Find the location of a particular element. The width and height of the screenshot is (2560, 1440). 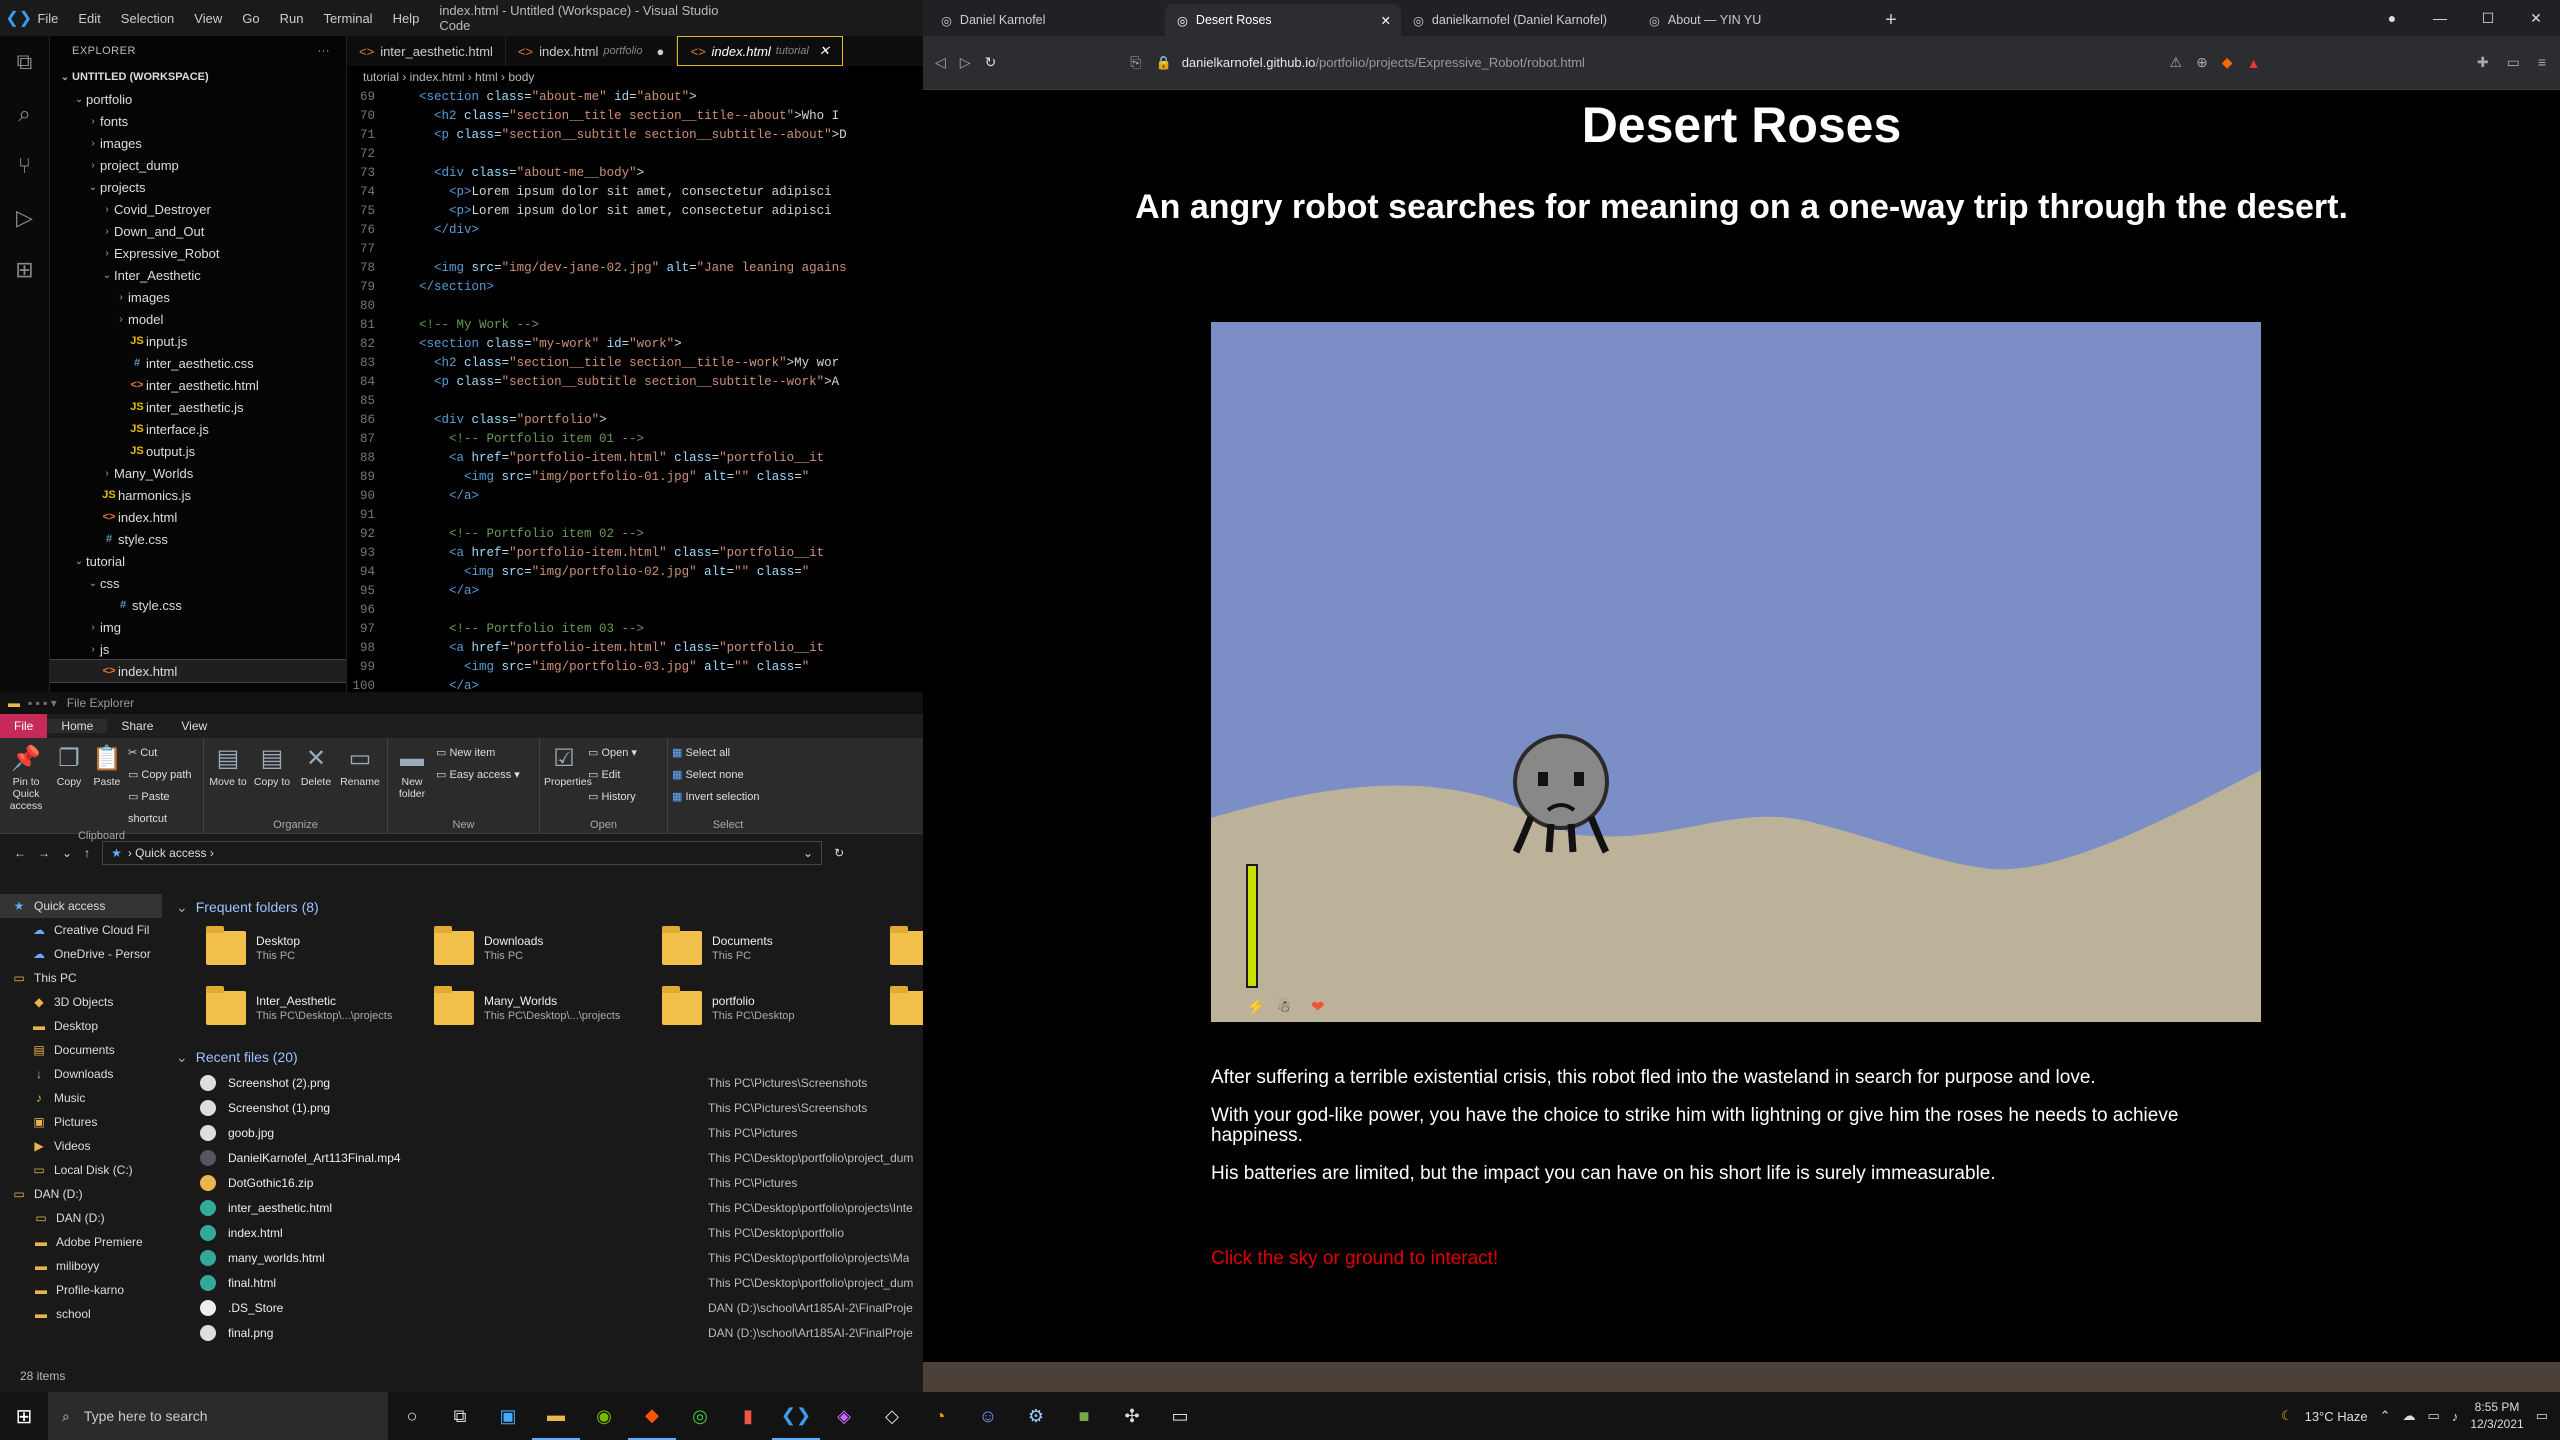

tree-item: ⌄ Inter_Aesthetic is located at coordinates (198, 275).